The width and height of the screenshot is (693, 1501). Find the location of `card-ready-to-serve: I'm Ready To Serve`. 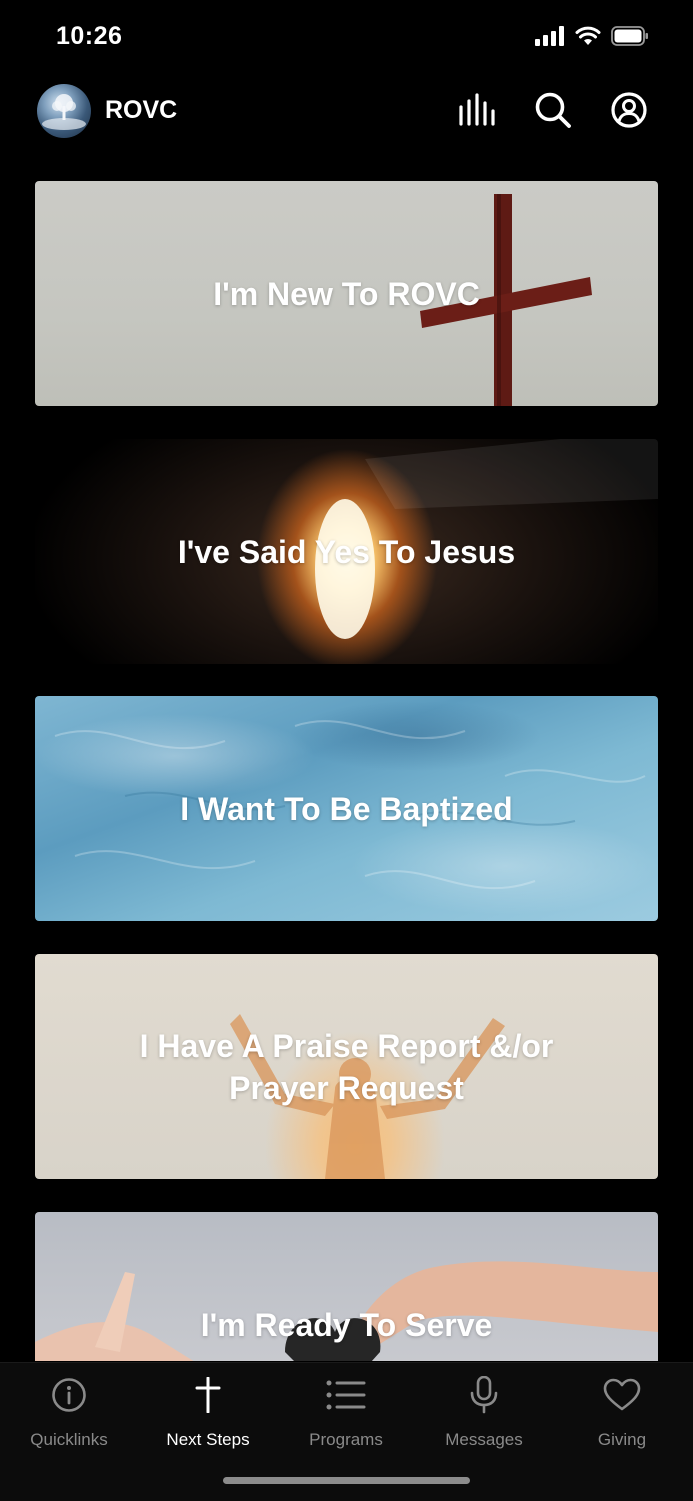

card-ready-to-serve: I'm Ready To Serve is located at coordinates (346, 1286).